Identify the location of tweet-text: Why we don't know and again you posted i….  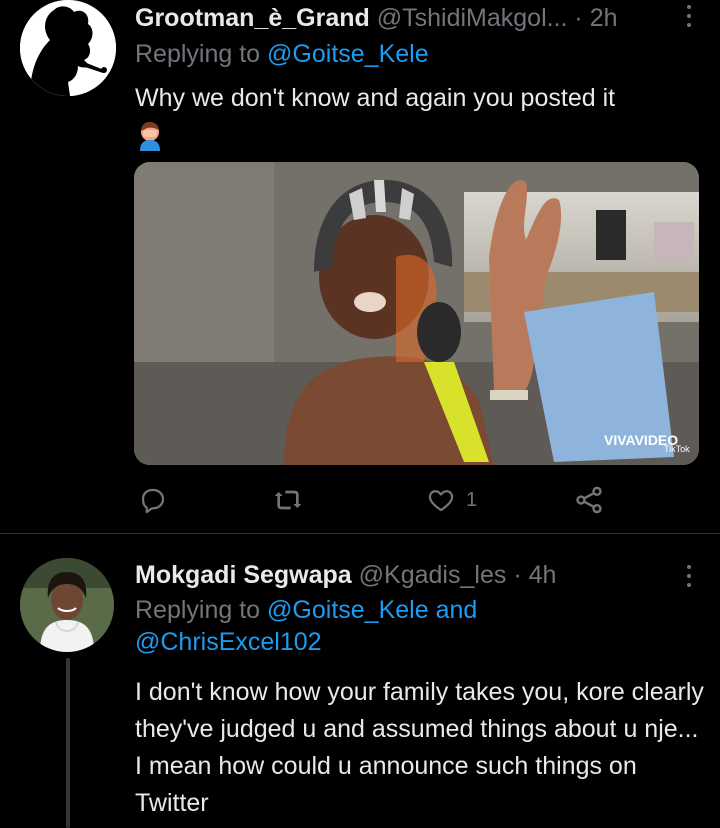
(375, 98).